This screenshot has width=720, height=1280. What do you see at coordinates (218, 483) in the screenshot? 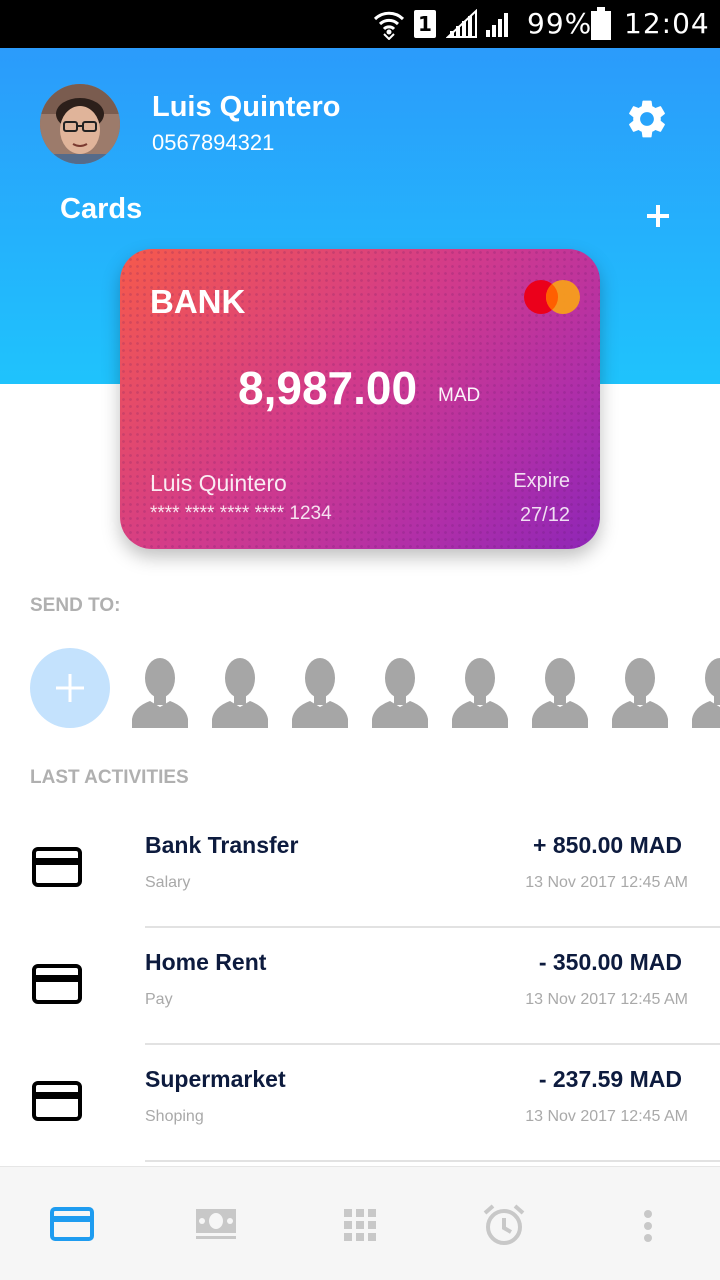
I see `card-holder-name: Luis Quintero` at bounding box center [218, 483].